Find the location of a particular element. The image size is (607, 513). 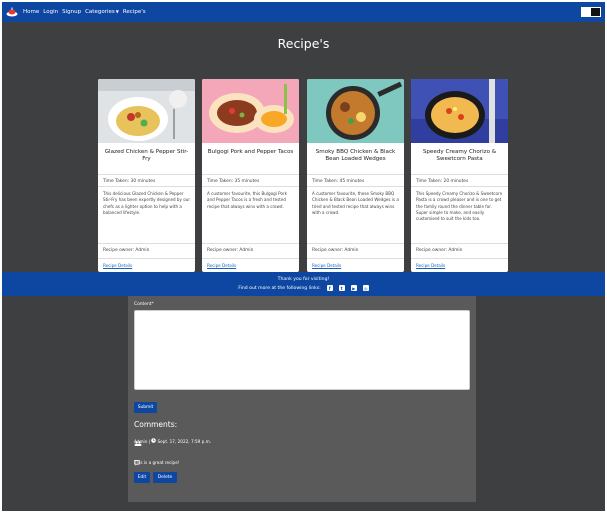

comment-content-input is located at coordinates (302, 350).